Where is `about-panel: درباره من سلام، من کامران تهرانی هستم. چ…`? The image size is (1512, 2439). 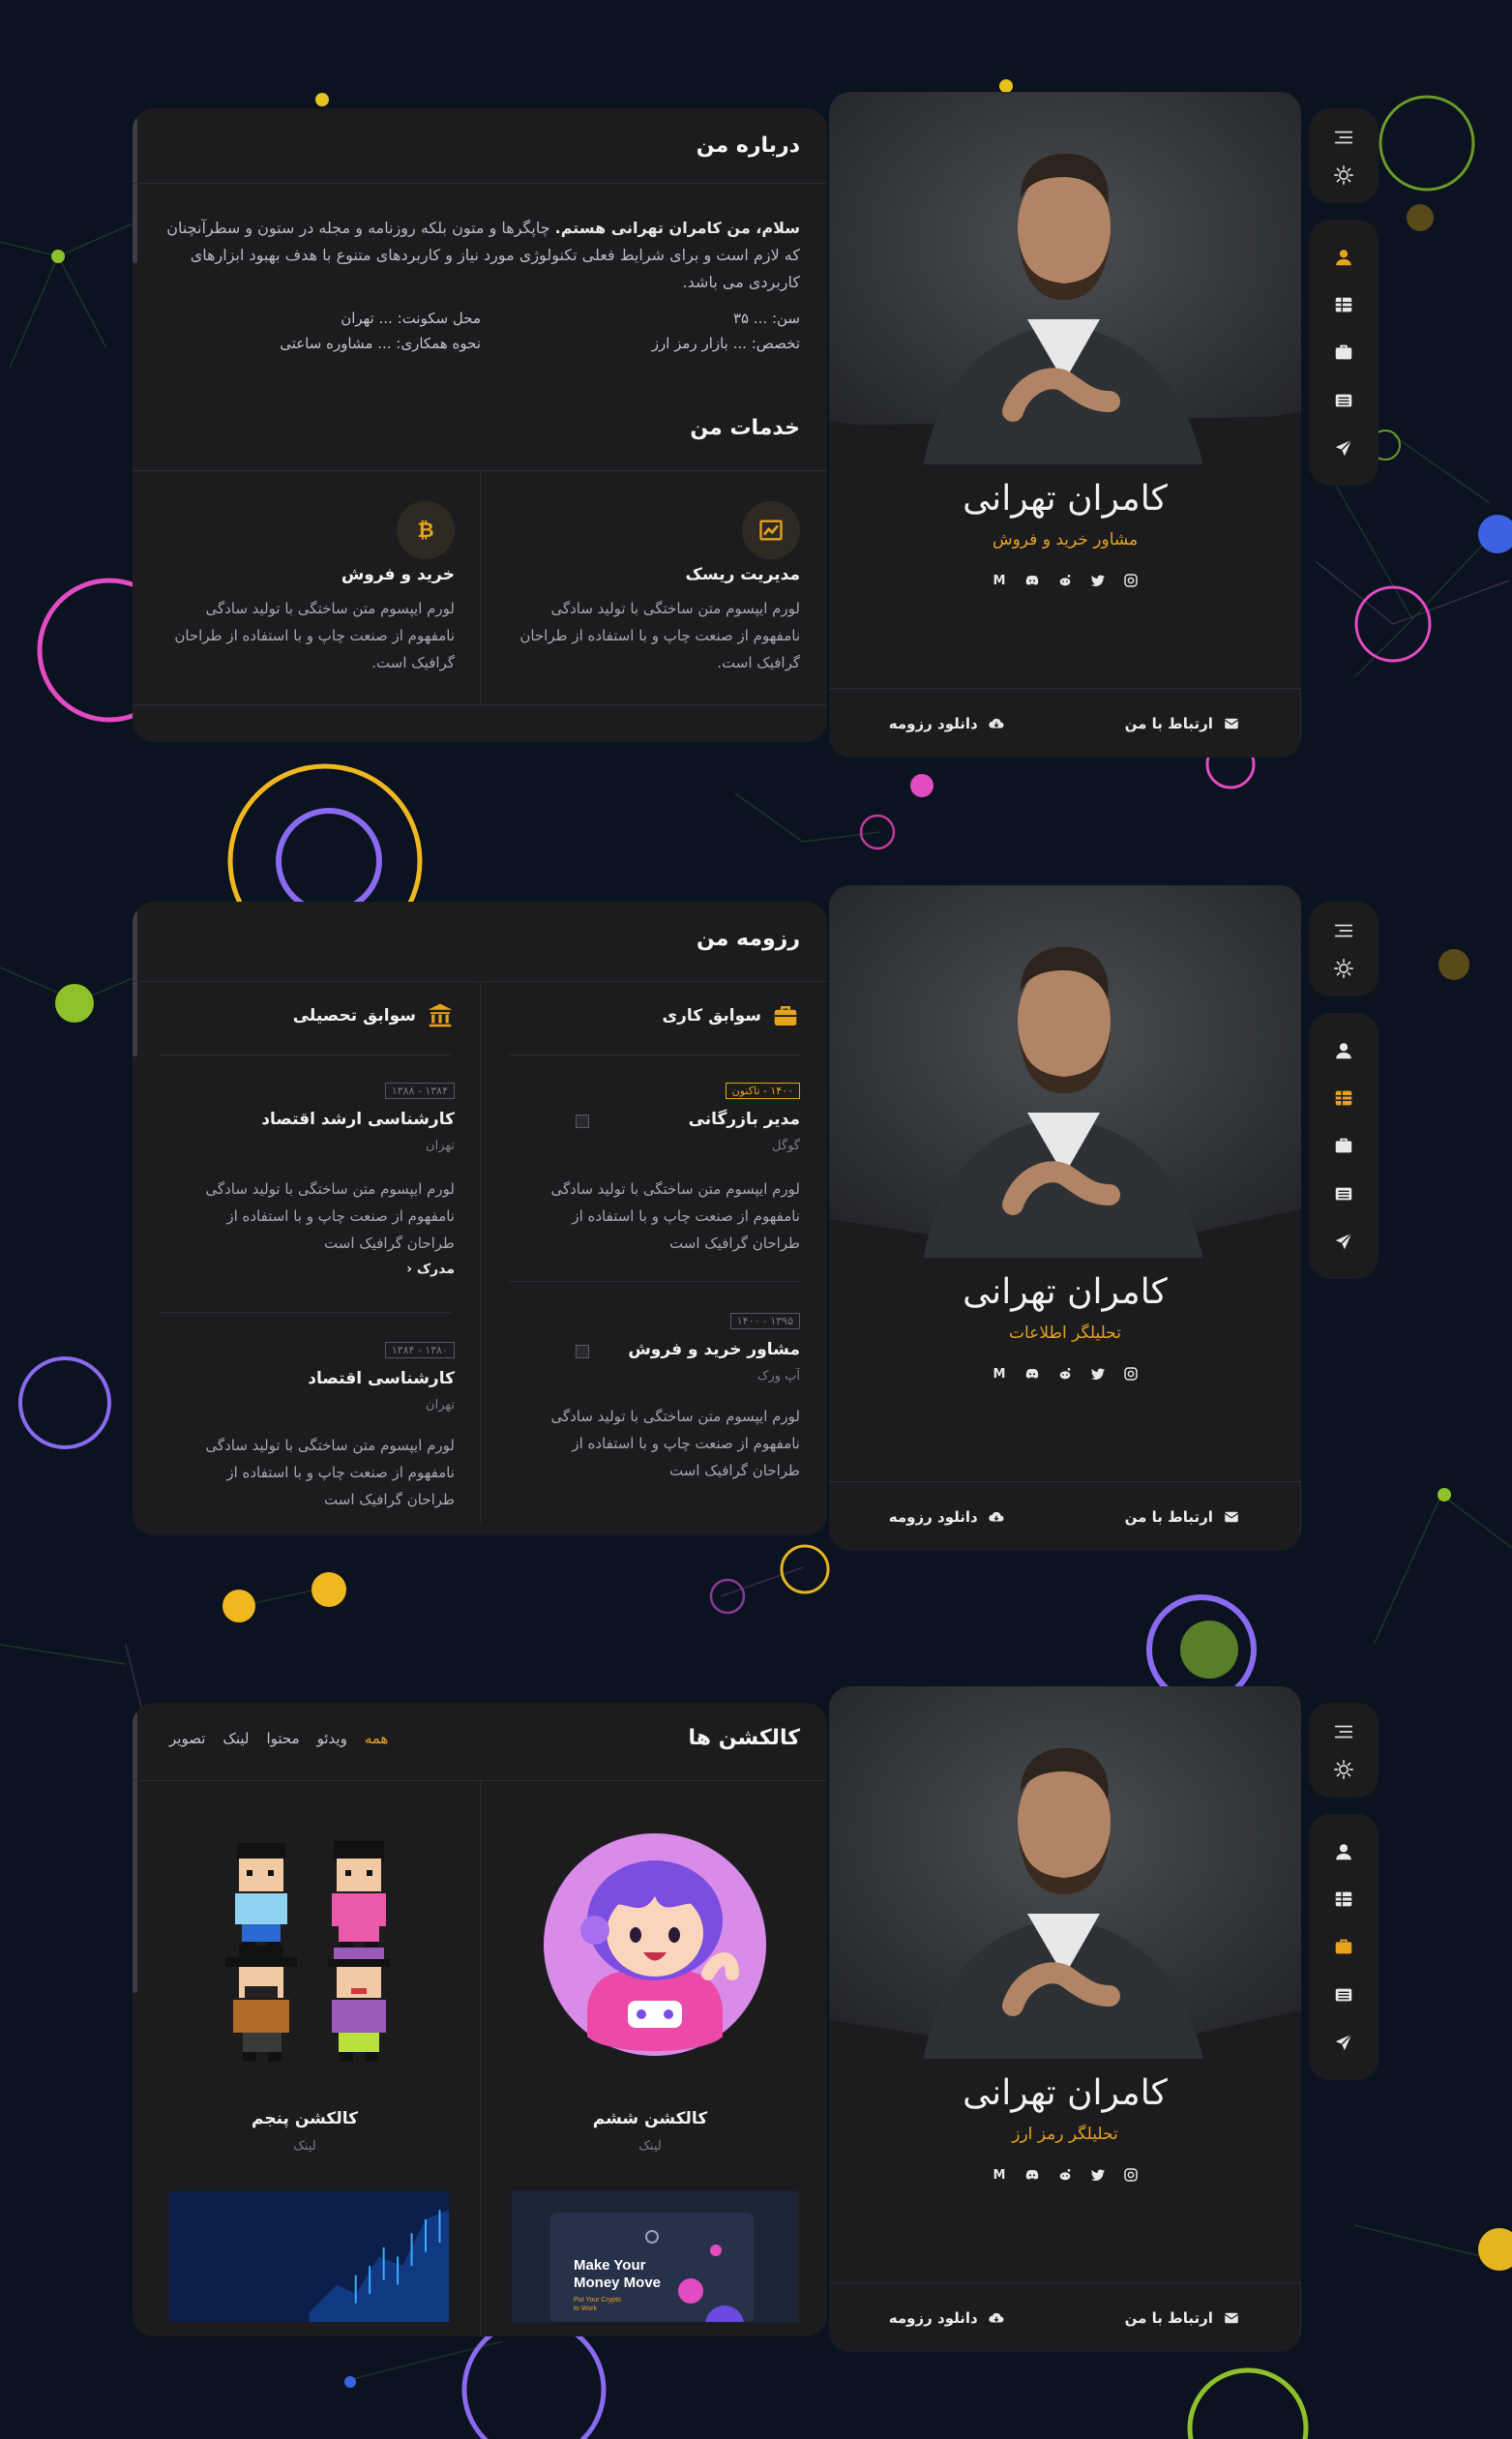 about-panel: درباره من سلام، من کامران تهرانی هستم. چ… is located at coordinates (480, 425).